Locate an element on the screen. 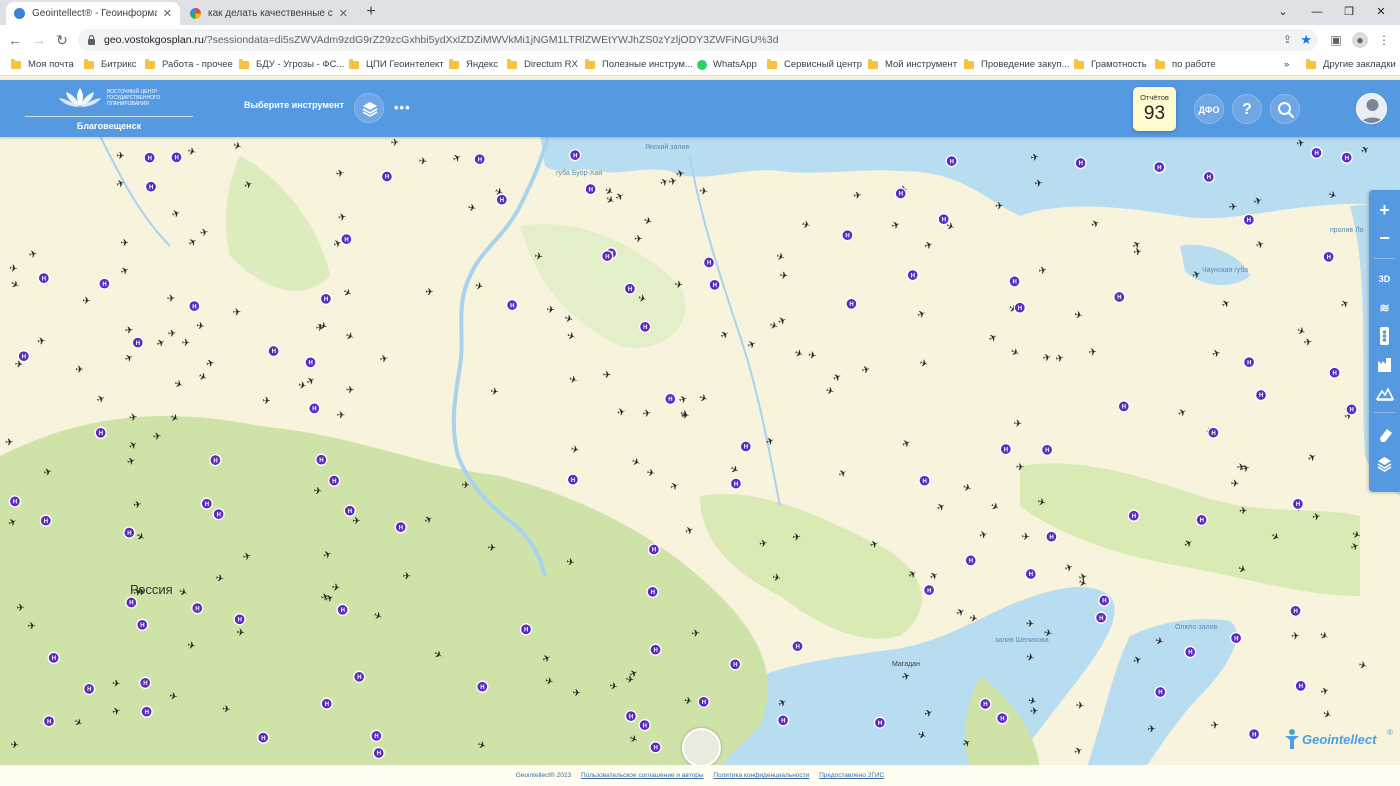 The width and height of the screenshot is (1400, 786). back-icon: ← is located at coordinates (15, 40).